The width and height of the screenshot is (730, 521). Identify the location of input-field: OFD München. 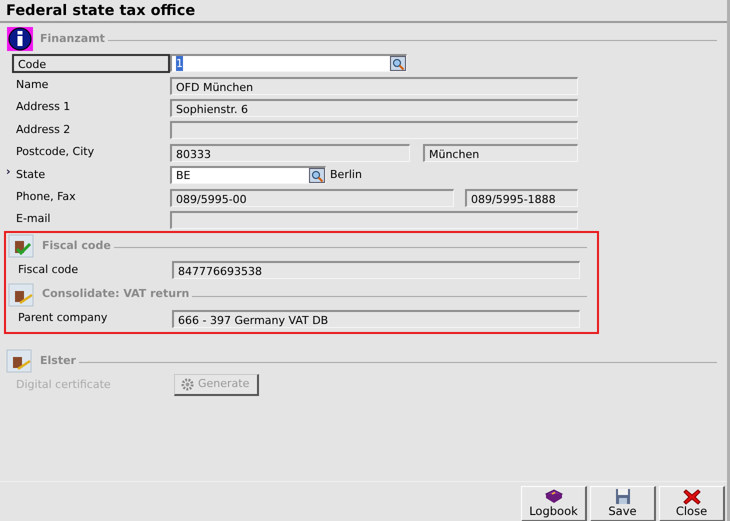
(374, 85).